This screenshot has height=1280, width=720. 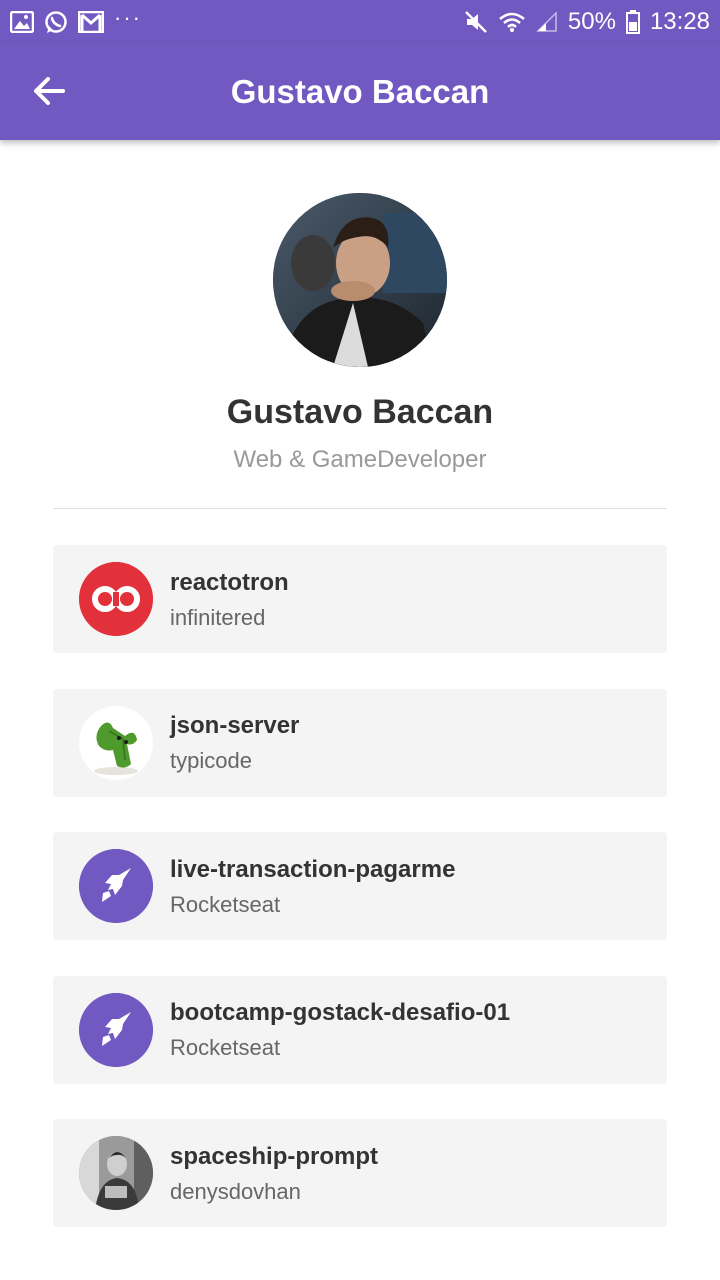 I want to click on repo-owner: typicode, so click(x=211, y=760).